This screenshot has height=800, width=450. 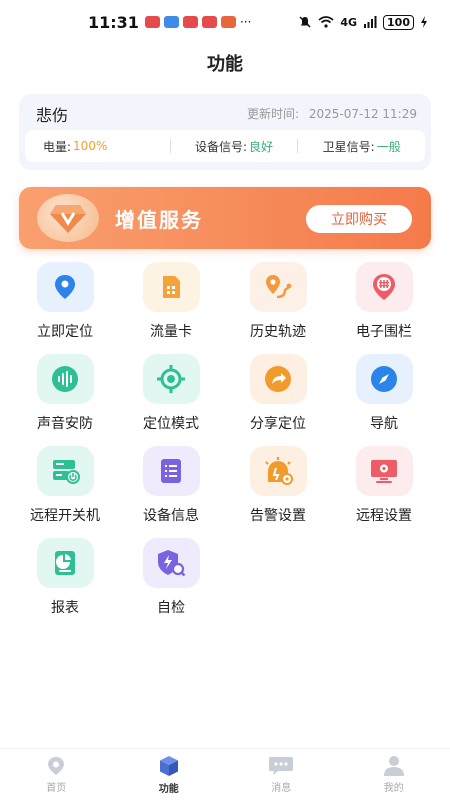 What do you see at coordinates (171, 608) in the screenshot?
I see `feature-label: 自检` at bounding box center [171, 608].